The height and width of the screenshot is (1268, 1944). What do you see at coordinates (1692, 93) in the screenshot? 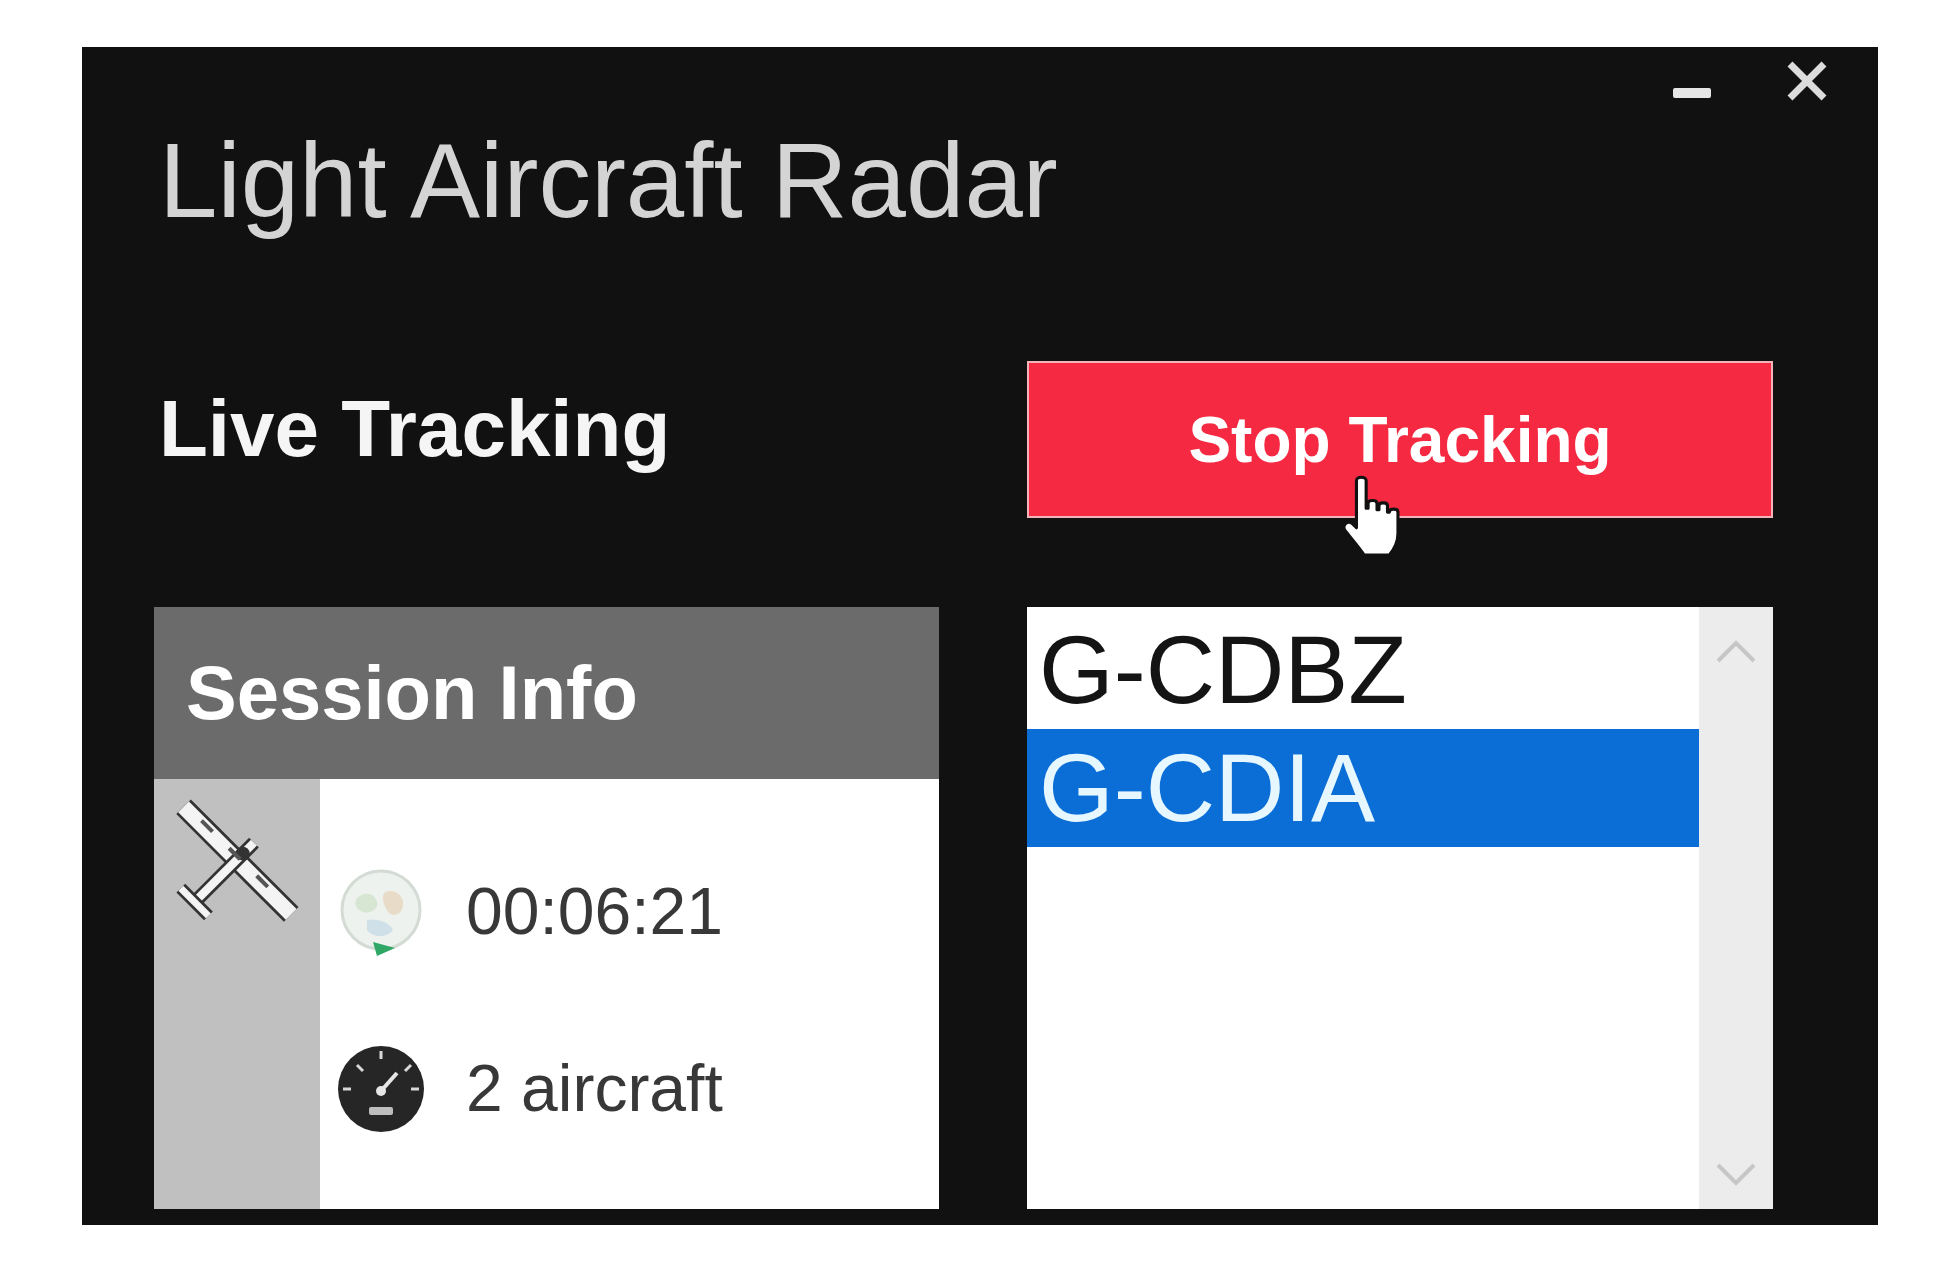
I see `minimize-icon` at bounding box center [1692, 93].